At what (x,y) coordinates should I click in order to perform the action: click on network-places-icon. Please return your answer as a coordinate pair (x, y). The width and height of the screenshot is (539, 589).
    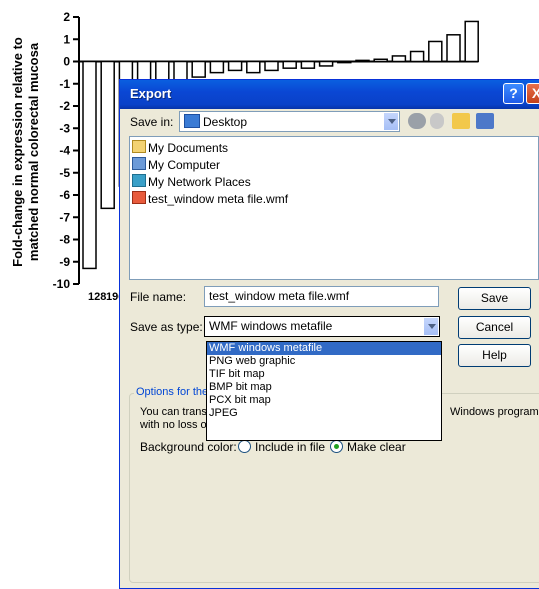
    Looking at the image, I should click on (139, 180).